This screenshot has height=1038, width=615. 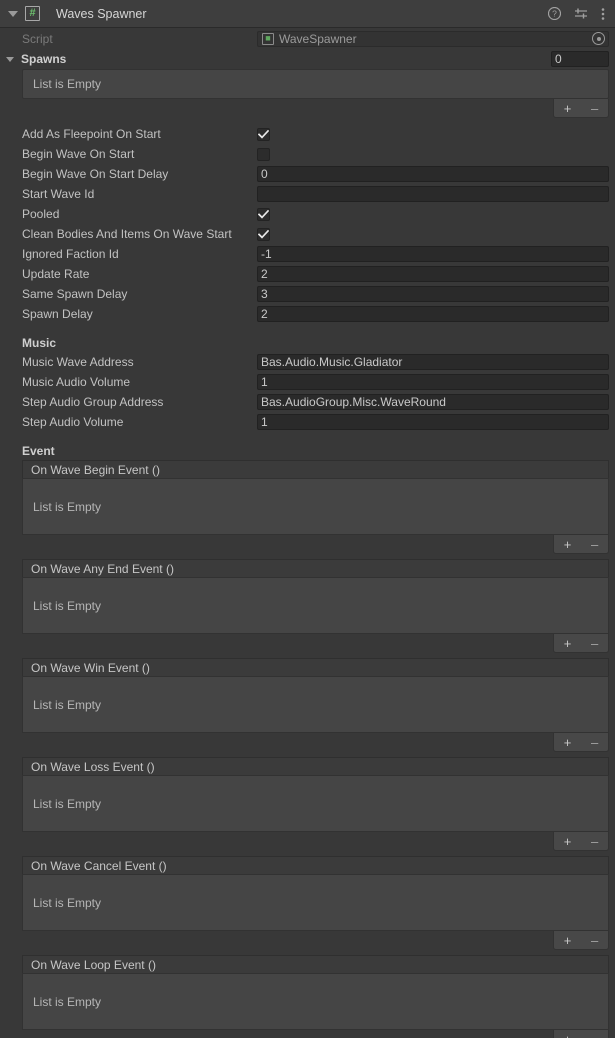 What do you see at coordinates (315, 766) in the screenshot?
I see `event-title: On Wave Loss Event ()` at bounding box center [315, 766].